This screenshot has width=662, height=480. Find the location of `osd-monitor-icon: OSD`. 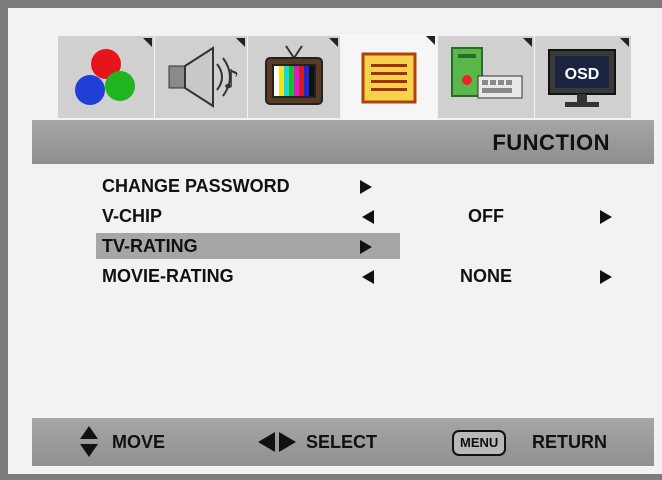

osd-monitor-icon: OSD is located at coordinates (582, 78).